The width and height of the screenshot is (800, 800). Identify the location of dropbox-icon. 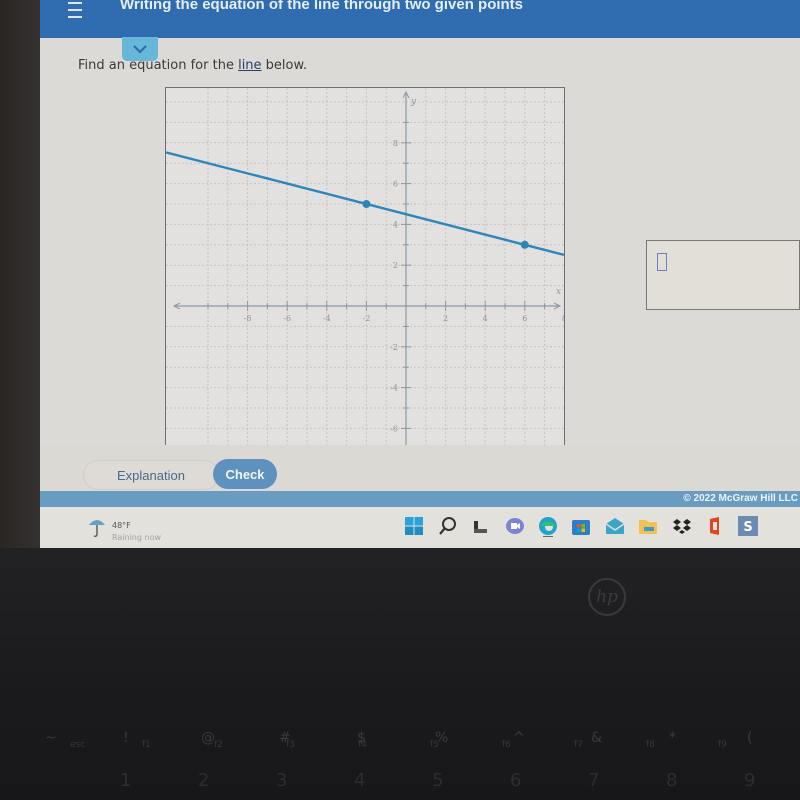
(682, 526).